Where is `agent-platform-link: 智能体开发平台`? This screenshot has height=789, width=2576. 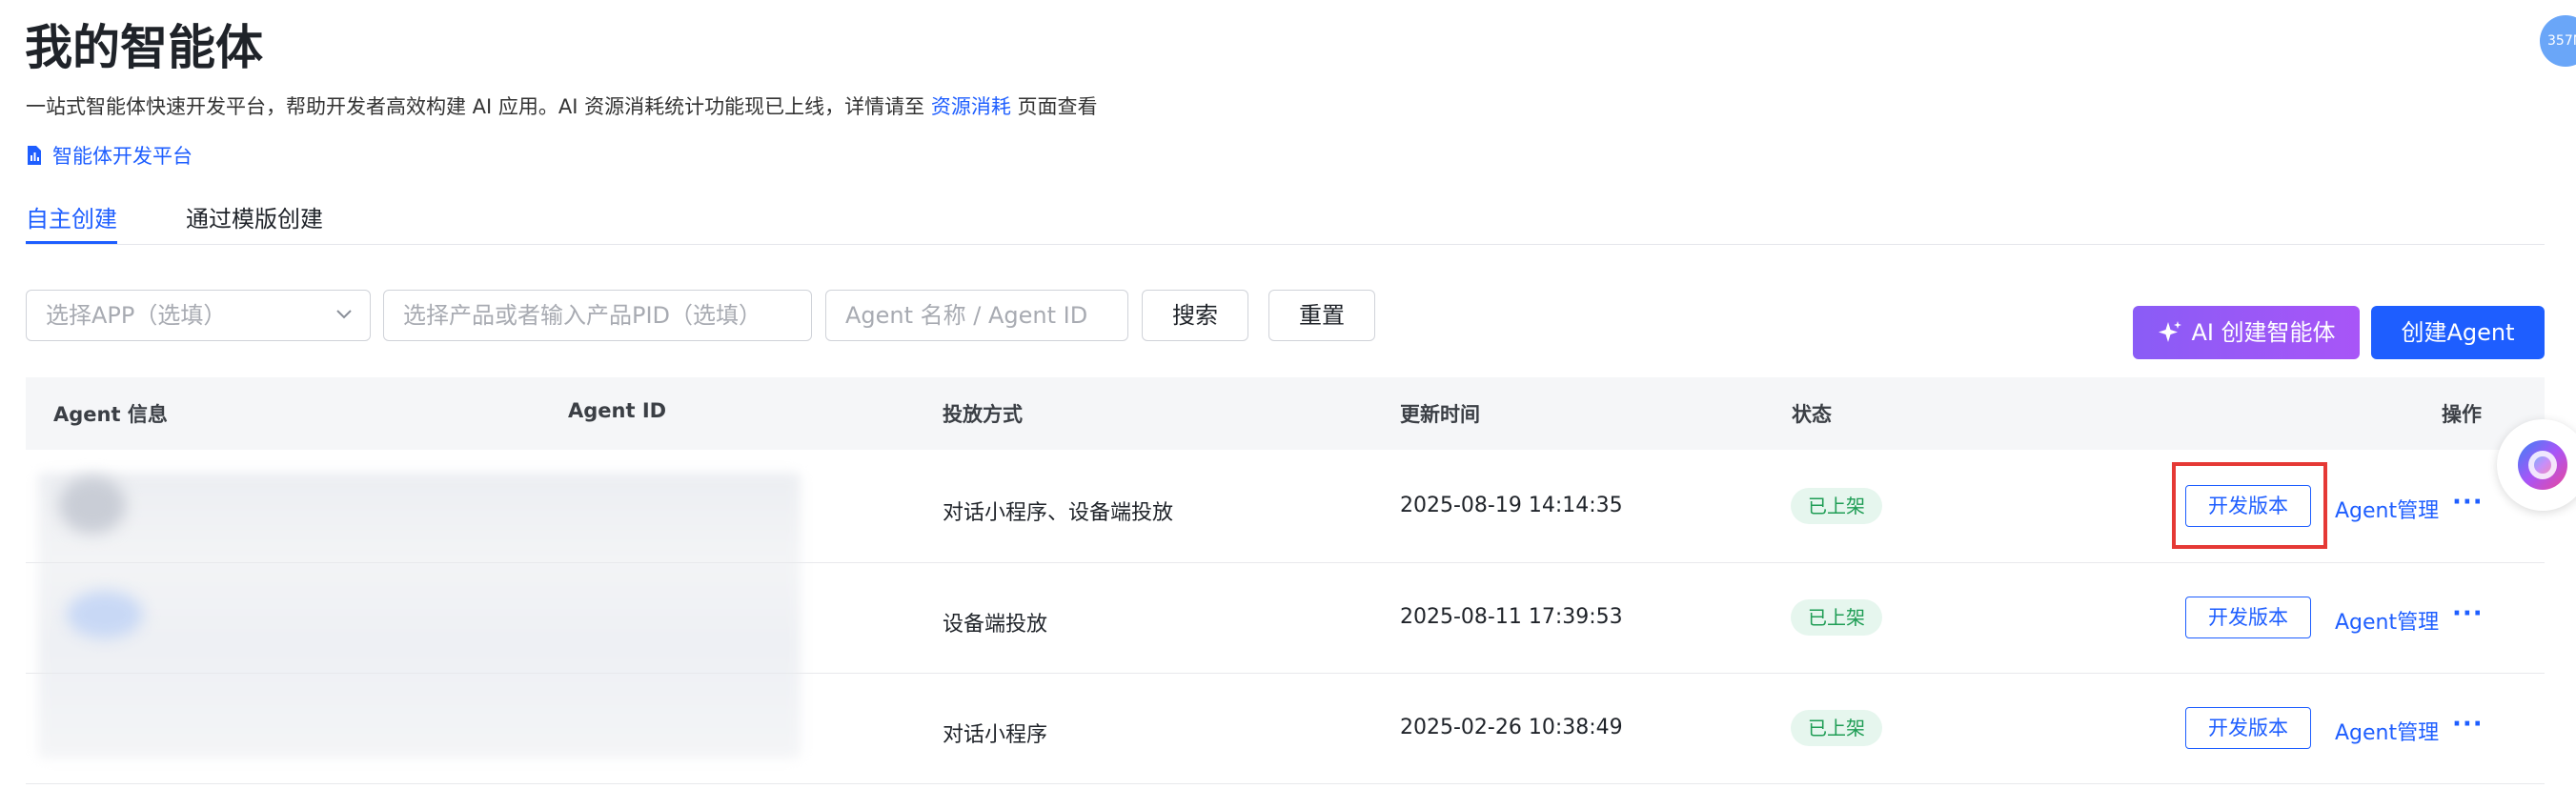
agent-platform-link: 智能体开发平台 is located at coordinates (109, 156).